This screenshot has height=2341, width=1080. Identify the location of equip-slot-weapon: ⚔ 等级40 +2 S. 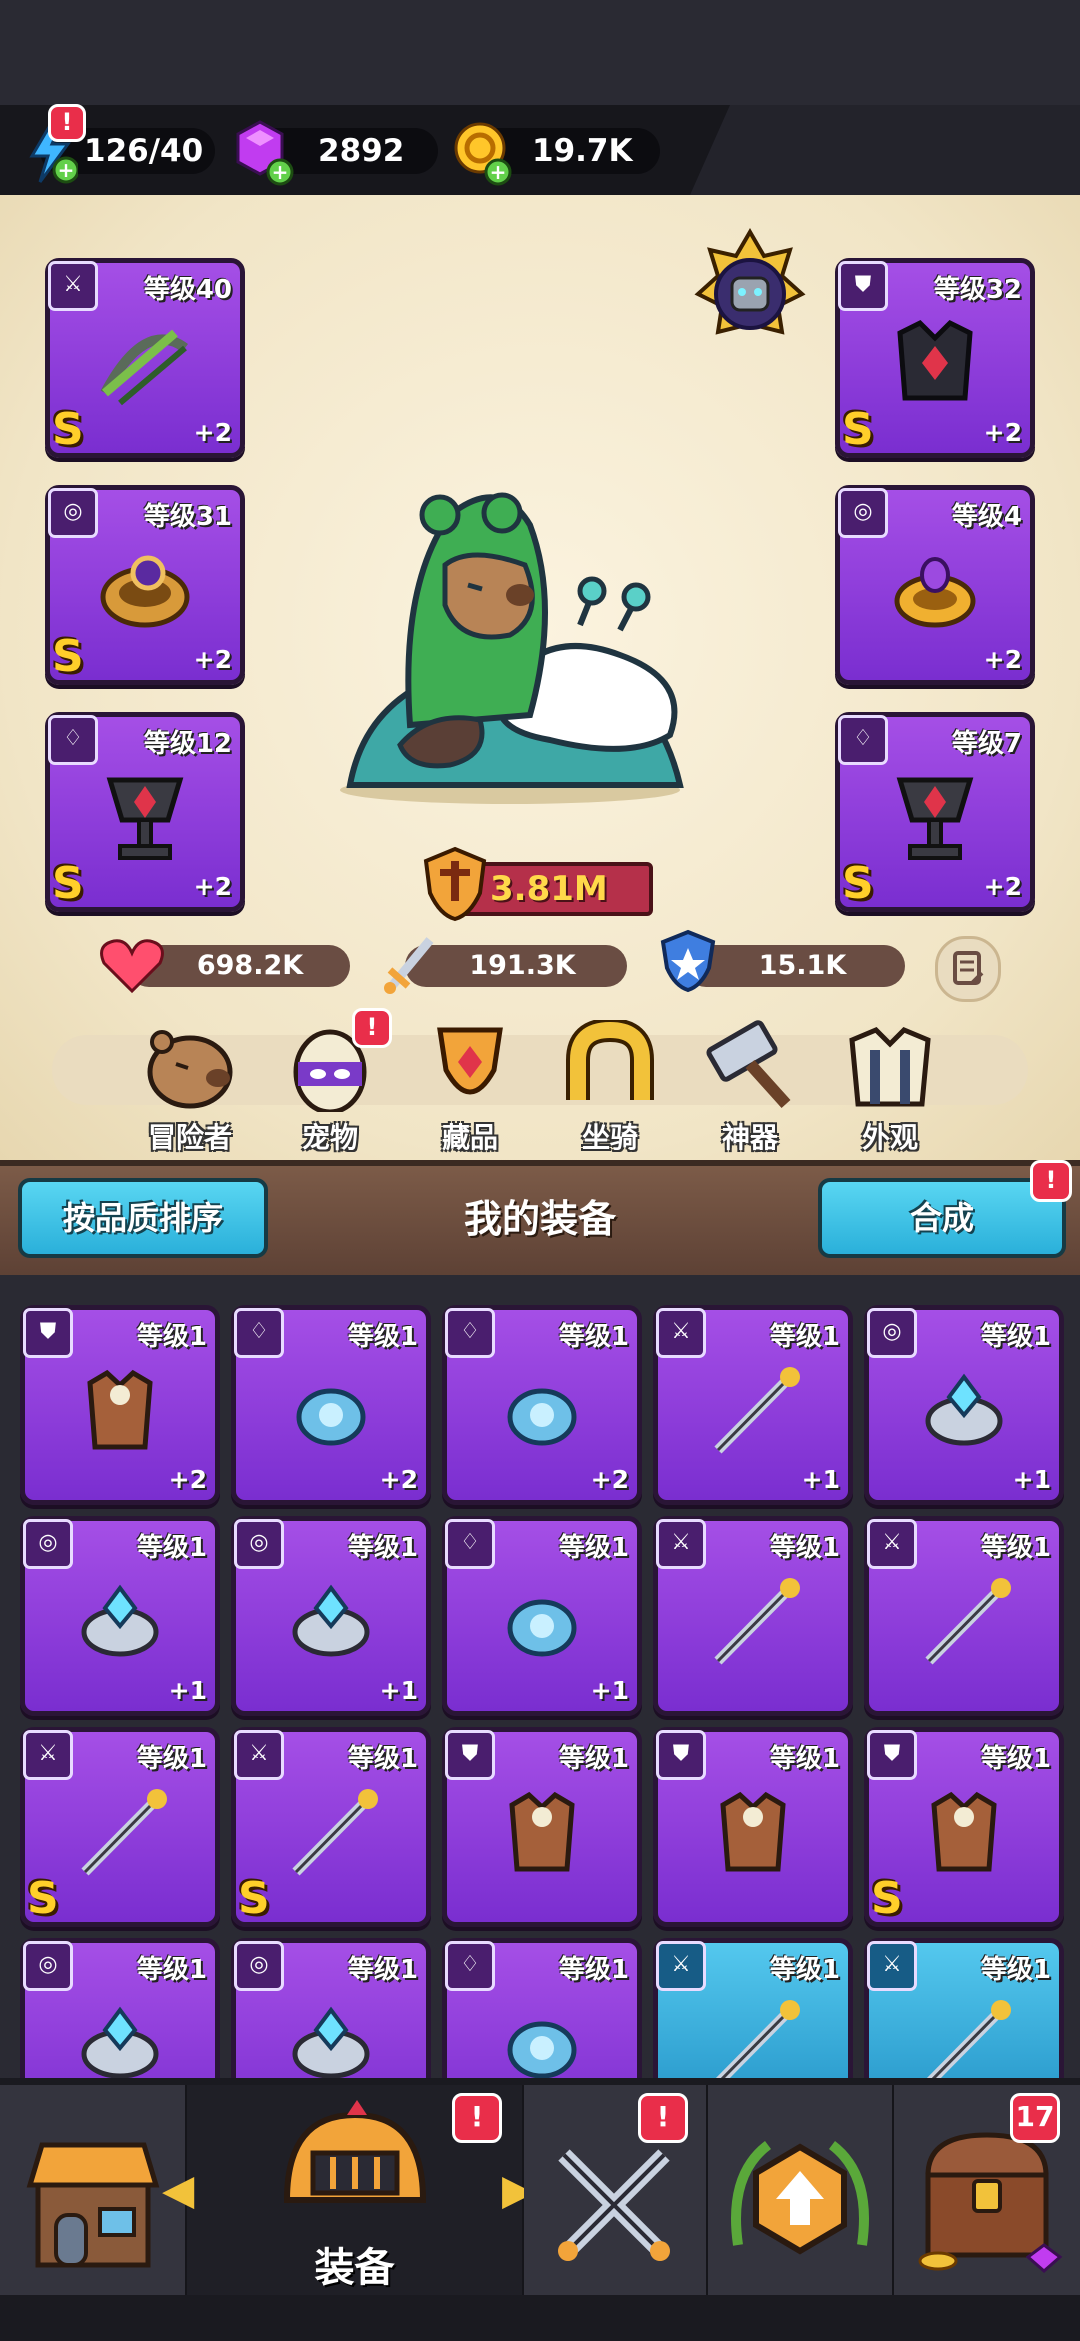
(145, 358).